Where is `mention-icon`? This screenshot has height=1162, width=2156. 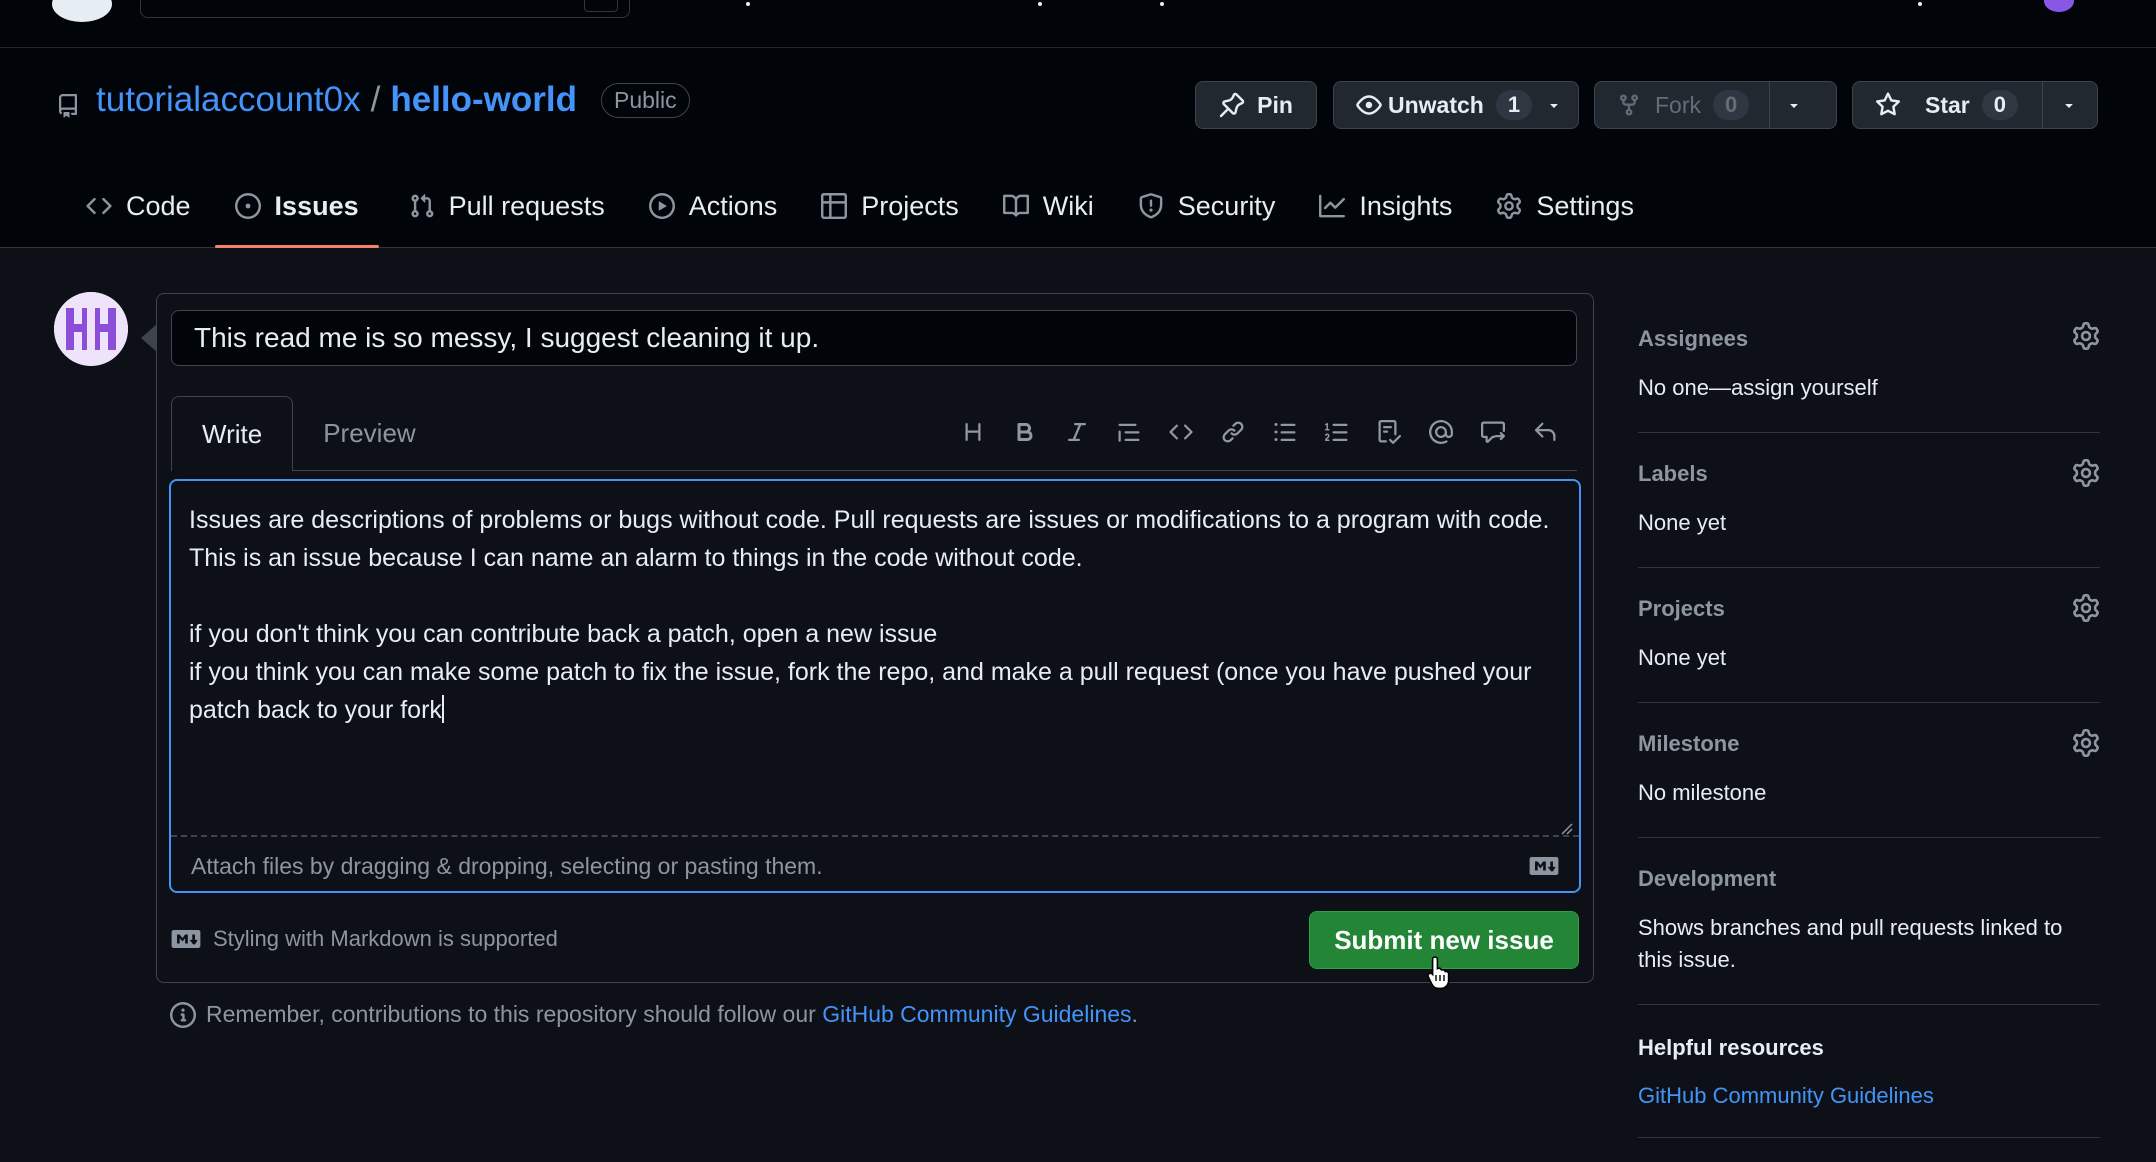 mention-icon is located at coordinates (1441, 432).